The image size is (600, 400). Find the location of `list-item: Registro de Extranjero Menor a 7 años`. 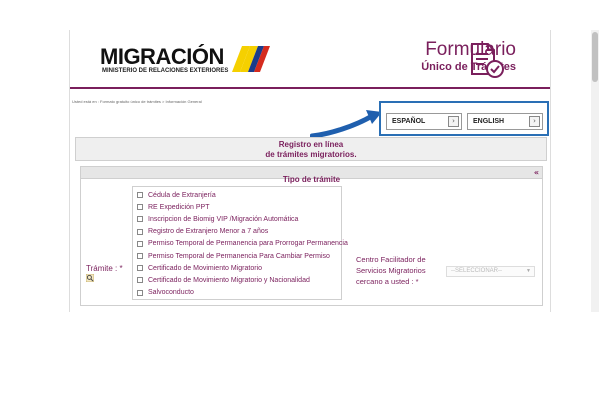

list-item: Registro de Extranjero Menor a 7 años is located at coordinates (239, 232).